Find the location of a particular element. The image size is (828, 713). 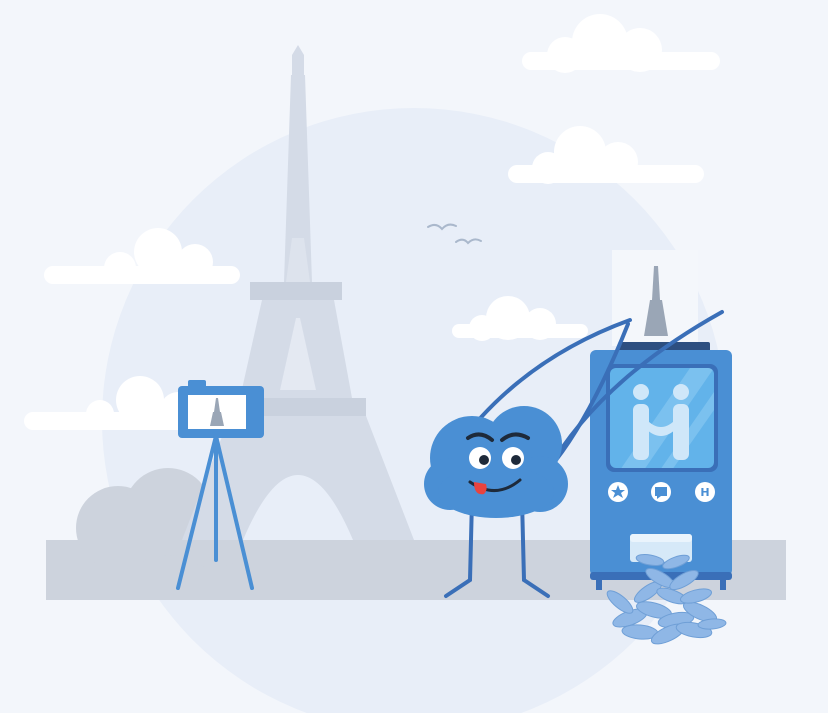

camera-icon is located at coordinates (221, 409).